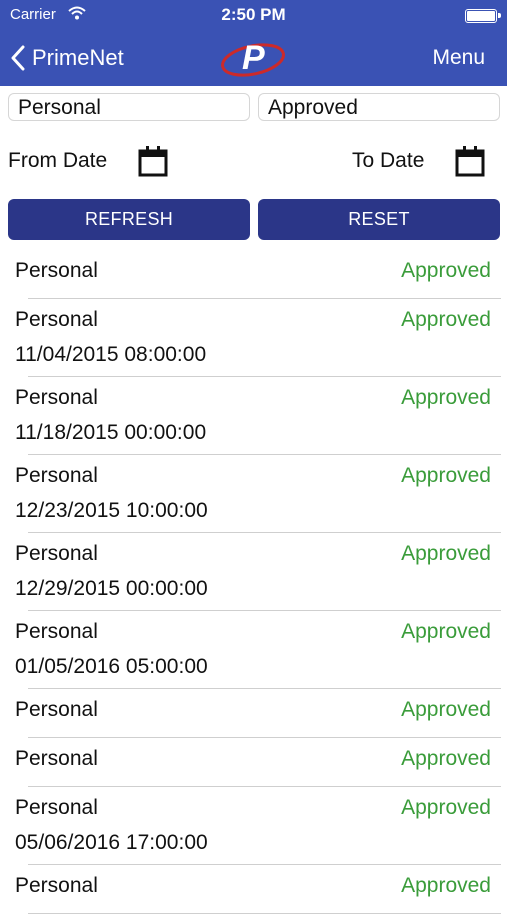 This screenshot has width=507, height=914. Describe the element at coordinates (253, 160) in the screenshot. I see `date-range: From Date To Date` at that location.